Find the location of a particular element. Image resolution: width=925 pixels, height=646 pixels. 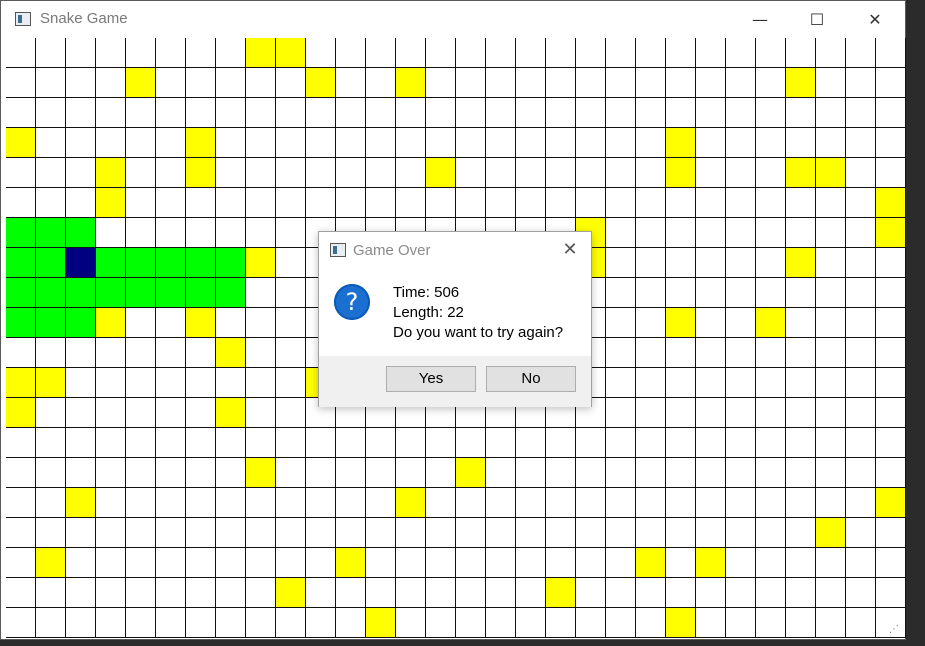

time-text: Time: 506 is located at coordinates (426, 292).